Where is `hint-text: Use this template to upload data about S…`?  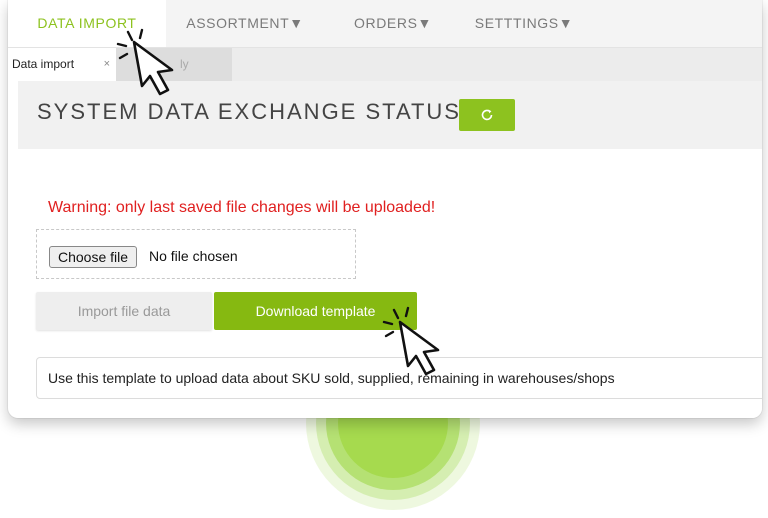 hint-text: Use this template to upload data about S… is located at coordinates (331, 378).